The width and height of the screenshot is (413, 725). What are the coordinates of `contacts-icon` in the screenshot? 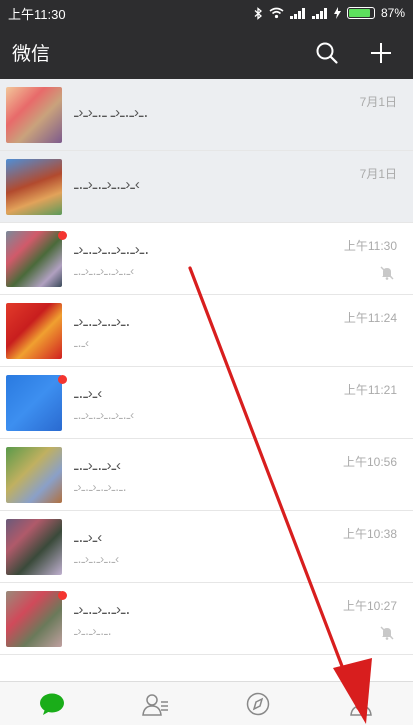 It's located at (155, 706).